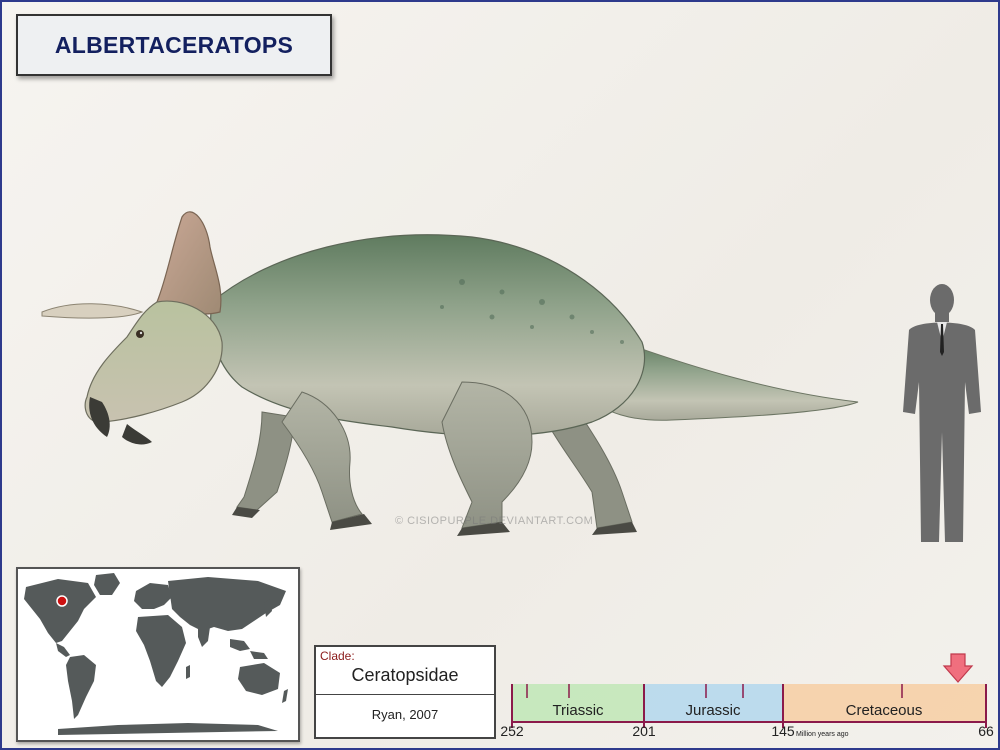 This screenshot has width=1000, height=750. What do you see at coordinates (942, 413) in the screenshot?
I see `human-silhouette-scale` at bounding box center [942, 413].